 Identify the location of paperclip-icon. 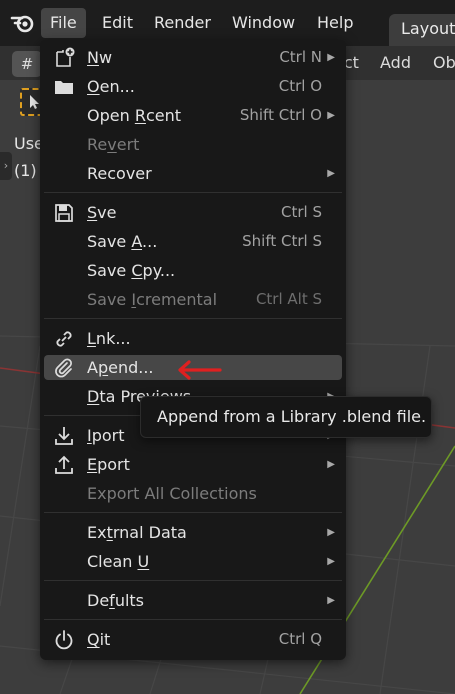
(63, 368).